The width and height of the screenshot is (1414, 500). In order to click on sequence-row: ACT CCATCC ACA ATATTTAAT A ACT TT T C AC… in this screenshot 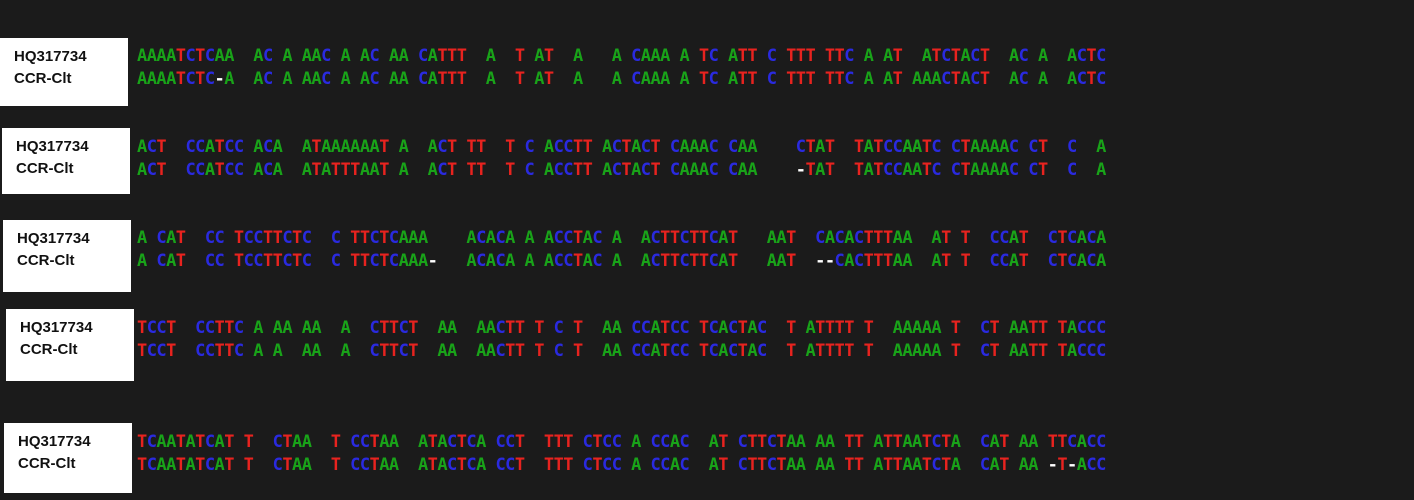, I will do `click(621, 170)`.